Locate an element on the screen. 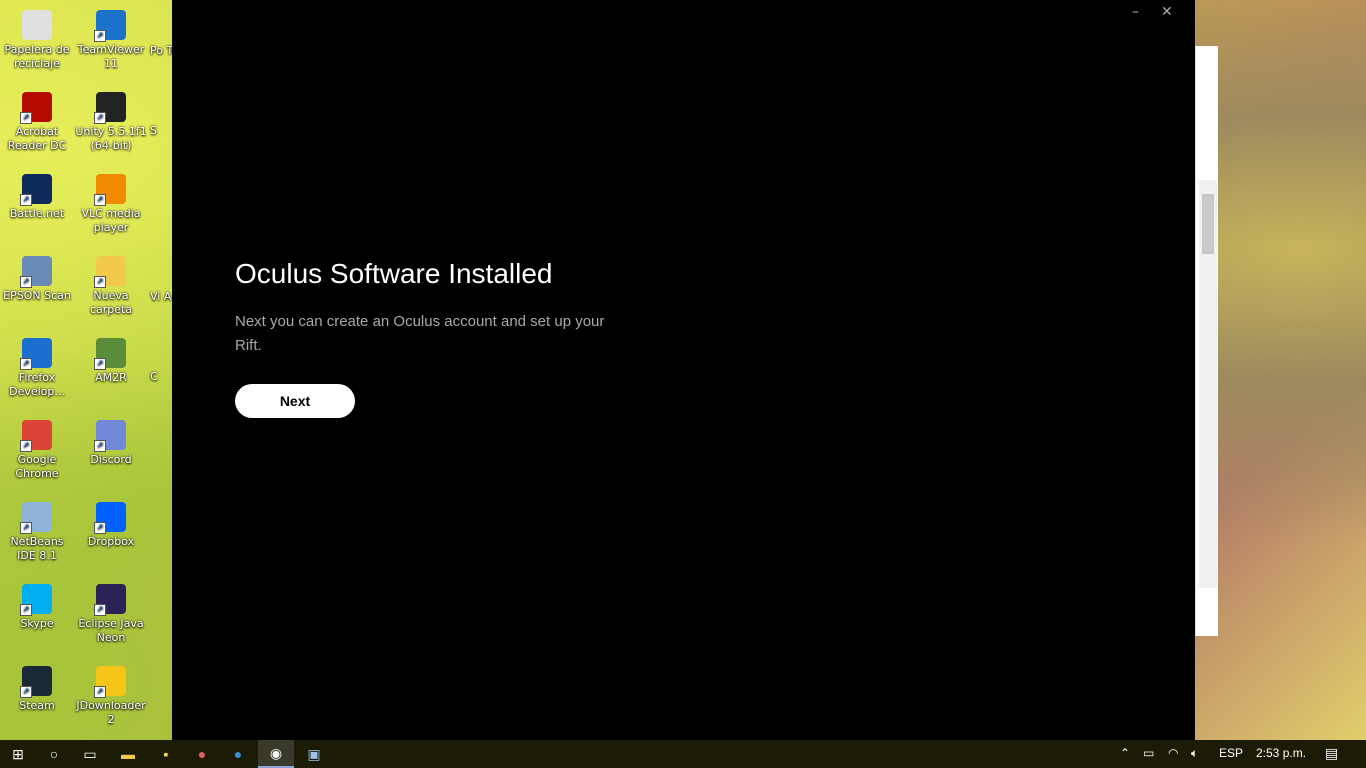 This screenshot has width=1366, height=768. desktop-icon-label: Google Chrome is located at coordinates (37, 466).